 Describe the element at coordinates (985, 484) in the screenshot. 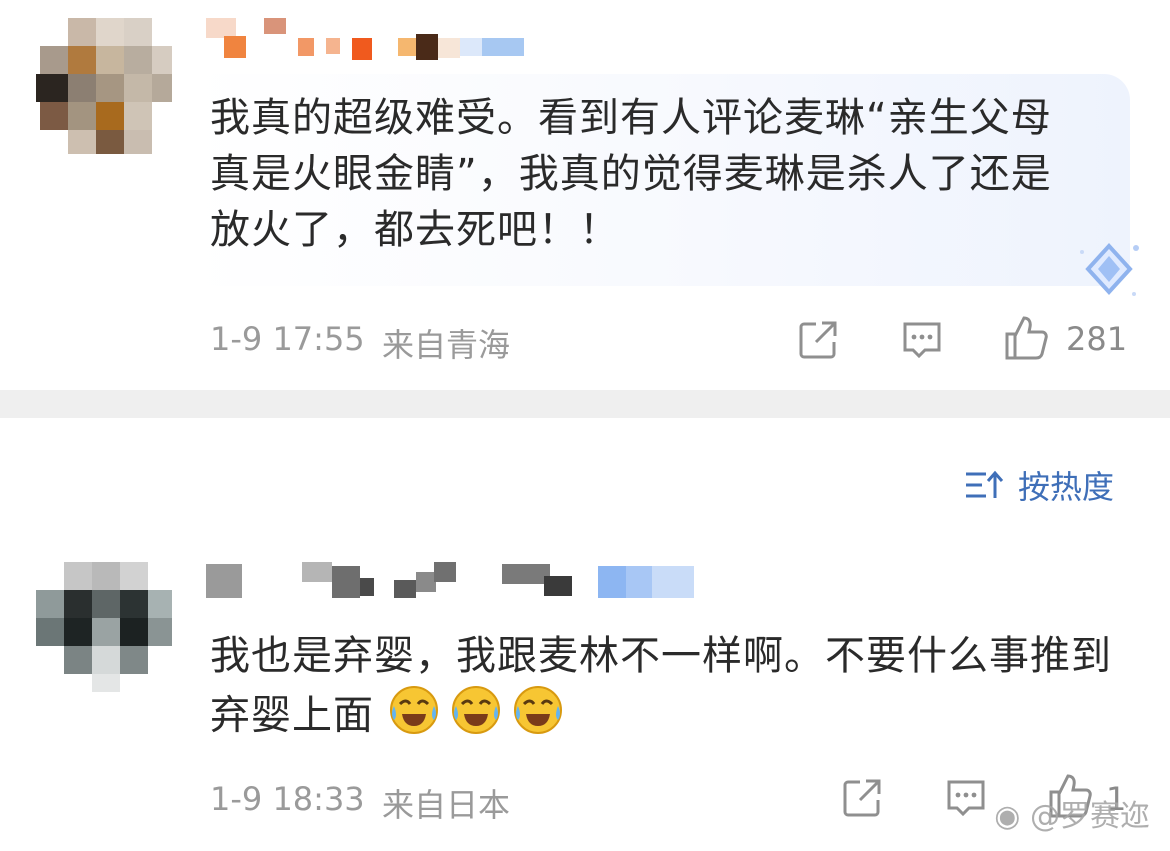

I see `sort-icon` at that location.